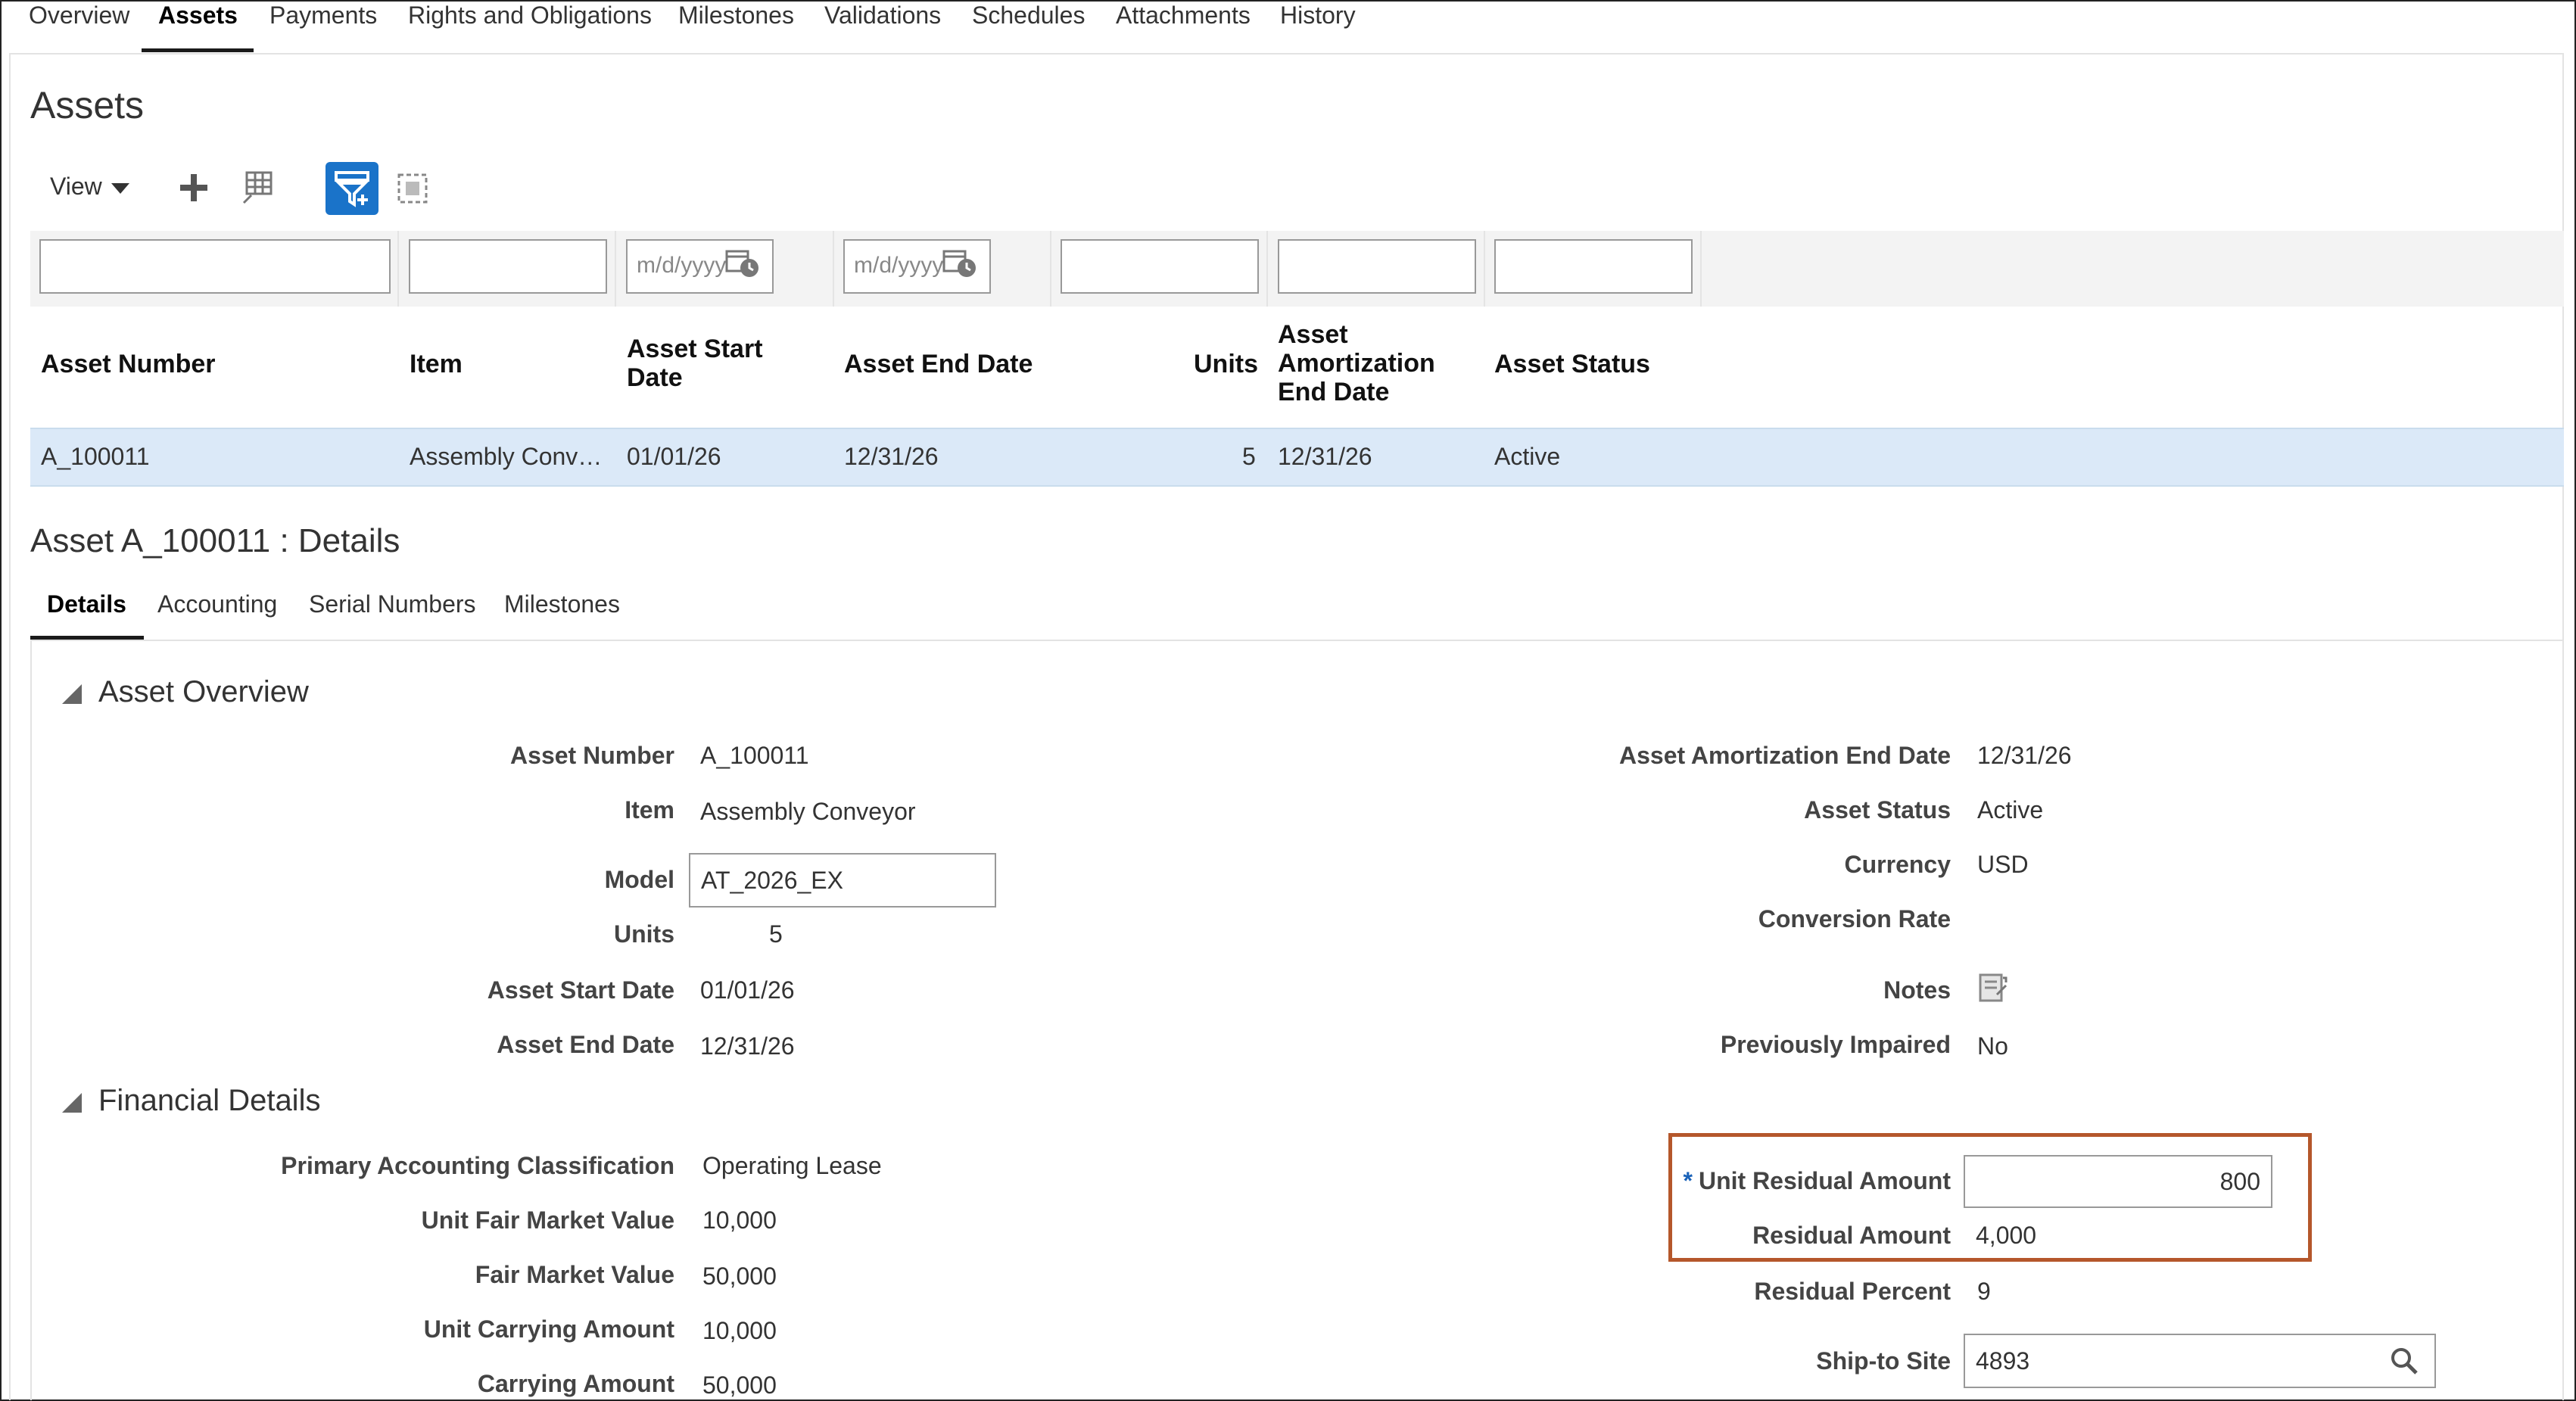 The height and width of the screenshot is (1401, 2576). What do you see at coordinates (215, 266) in the screenshot?
I see `asset-number-filter` at bounding box center [215, 266].